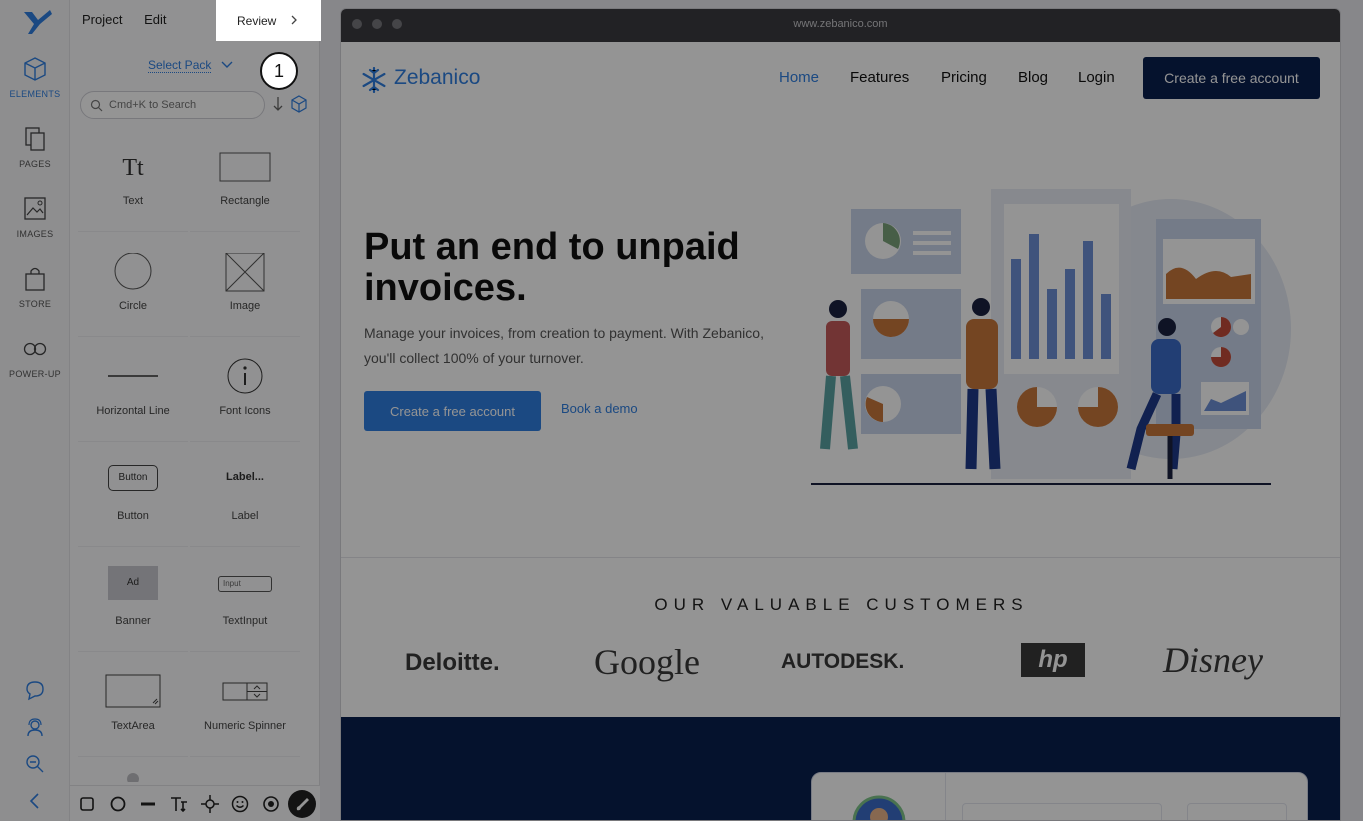  What do you see at coordinates (245, 691) in the screenshot?
I see `numeric-spinner-icon` at bounding box center [245, 691].